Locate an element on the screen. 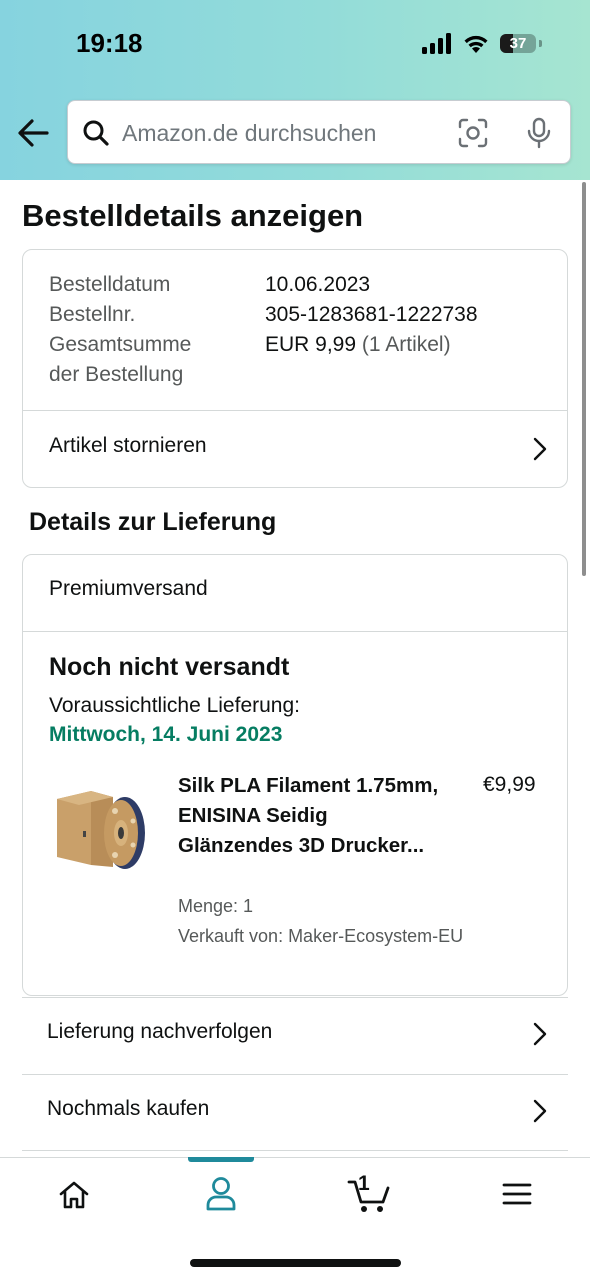 This screenshot has height=1280, width=590. buy-again-link: Nochmals kaufen is located at coordinates (295, 1113).